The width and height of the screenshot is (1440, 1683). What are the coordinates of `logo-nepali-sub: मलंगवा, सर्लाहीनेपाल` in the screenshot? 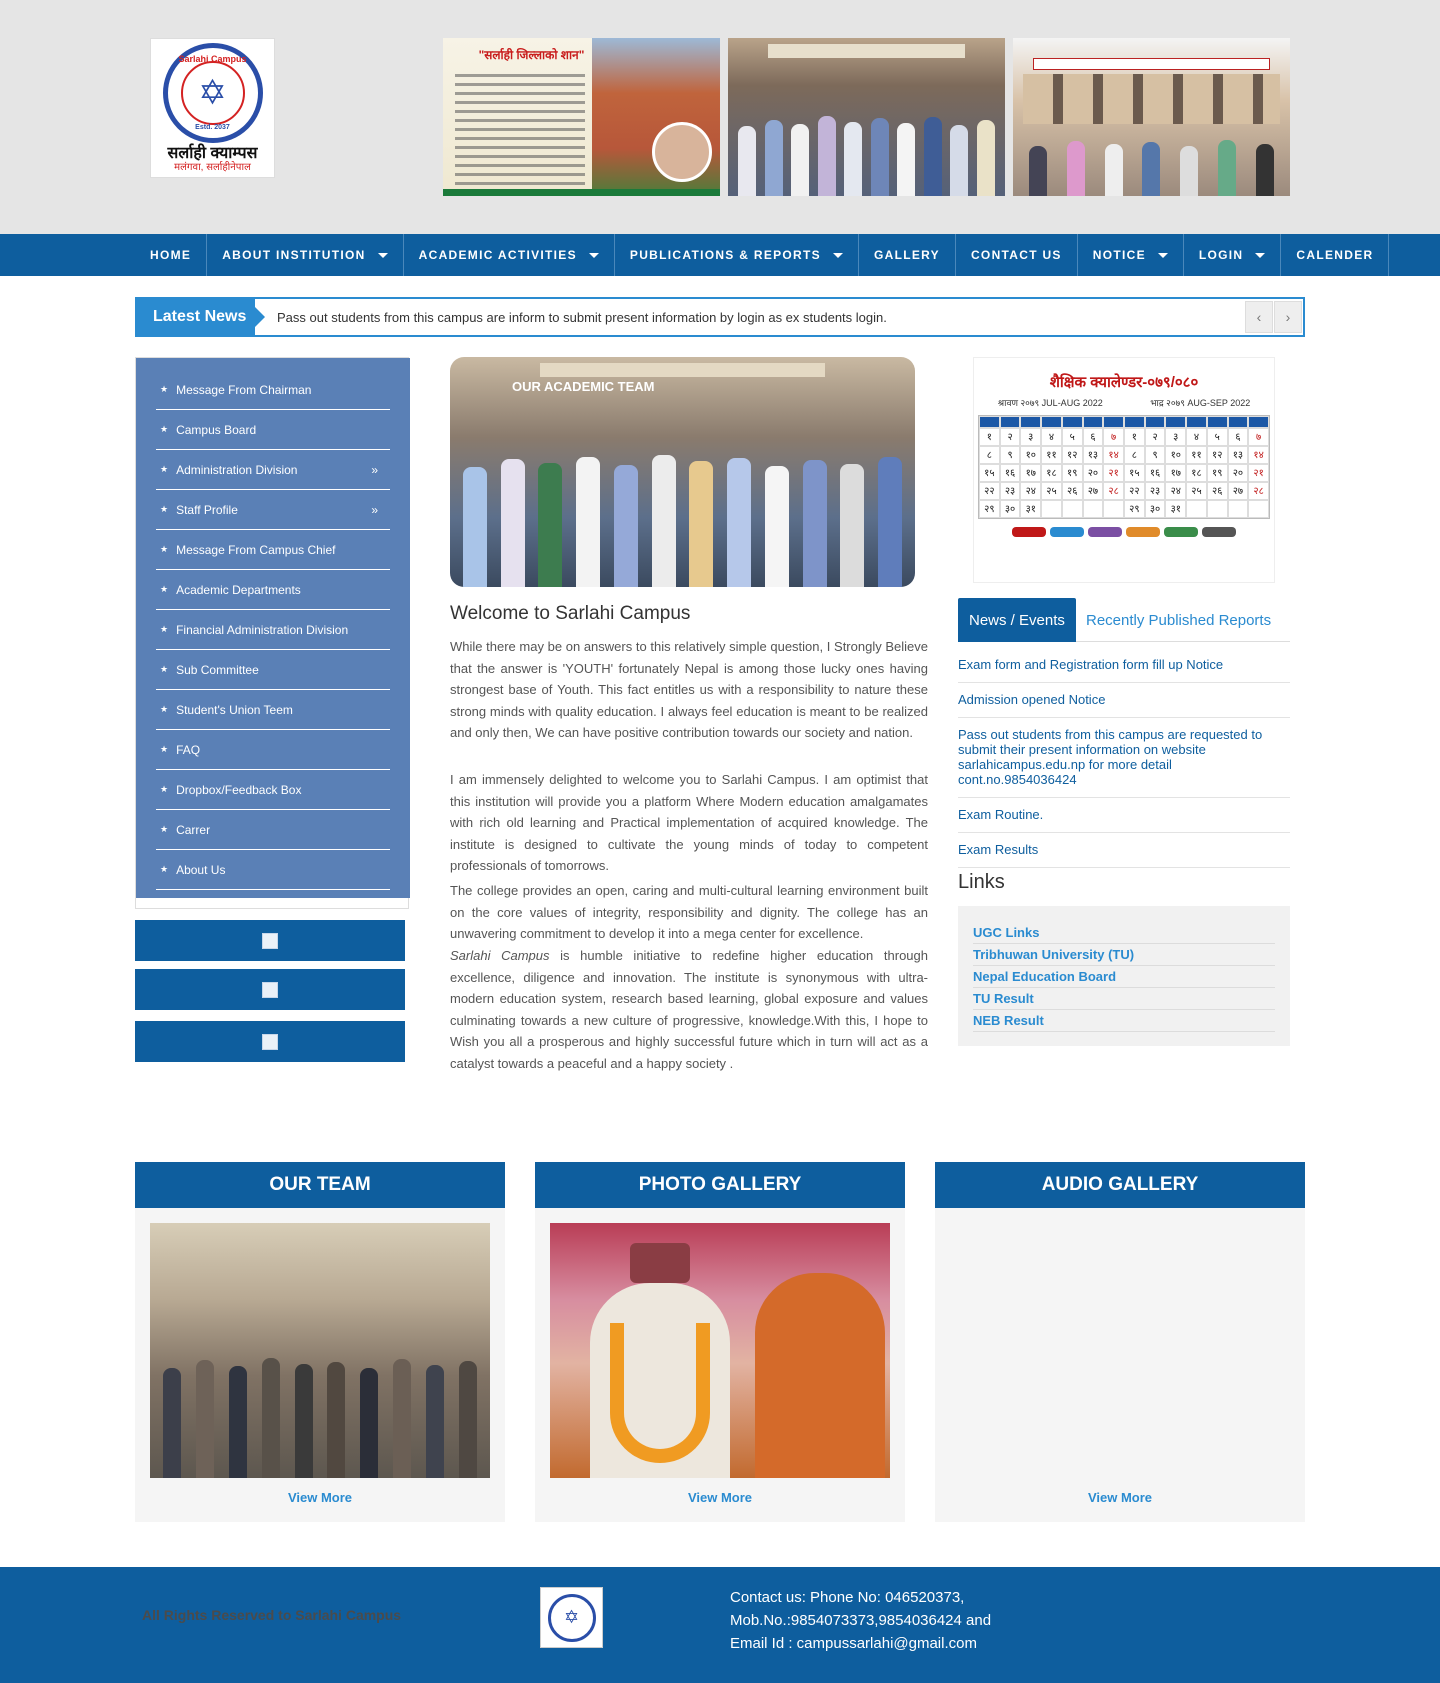 It's located at (212, 167).